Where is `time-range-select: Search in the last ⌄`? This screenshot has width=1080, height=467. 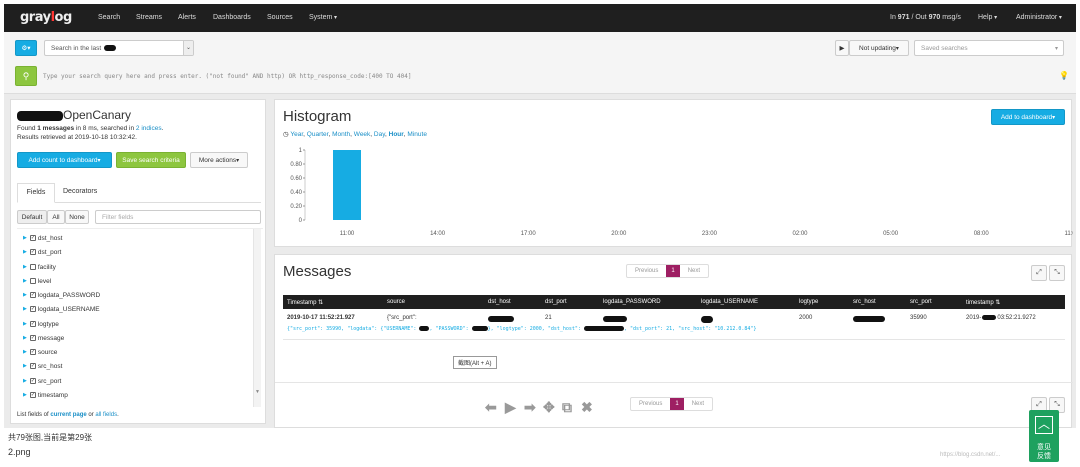
time-range-select: Search in the last ⌄ is located at coordinates (119, 48).